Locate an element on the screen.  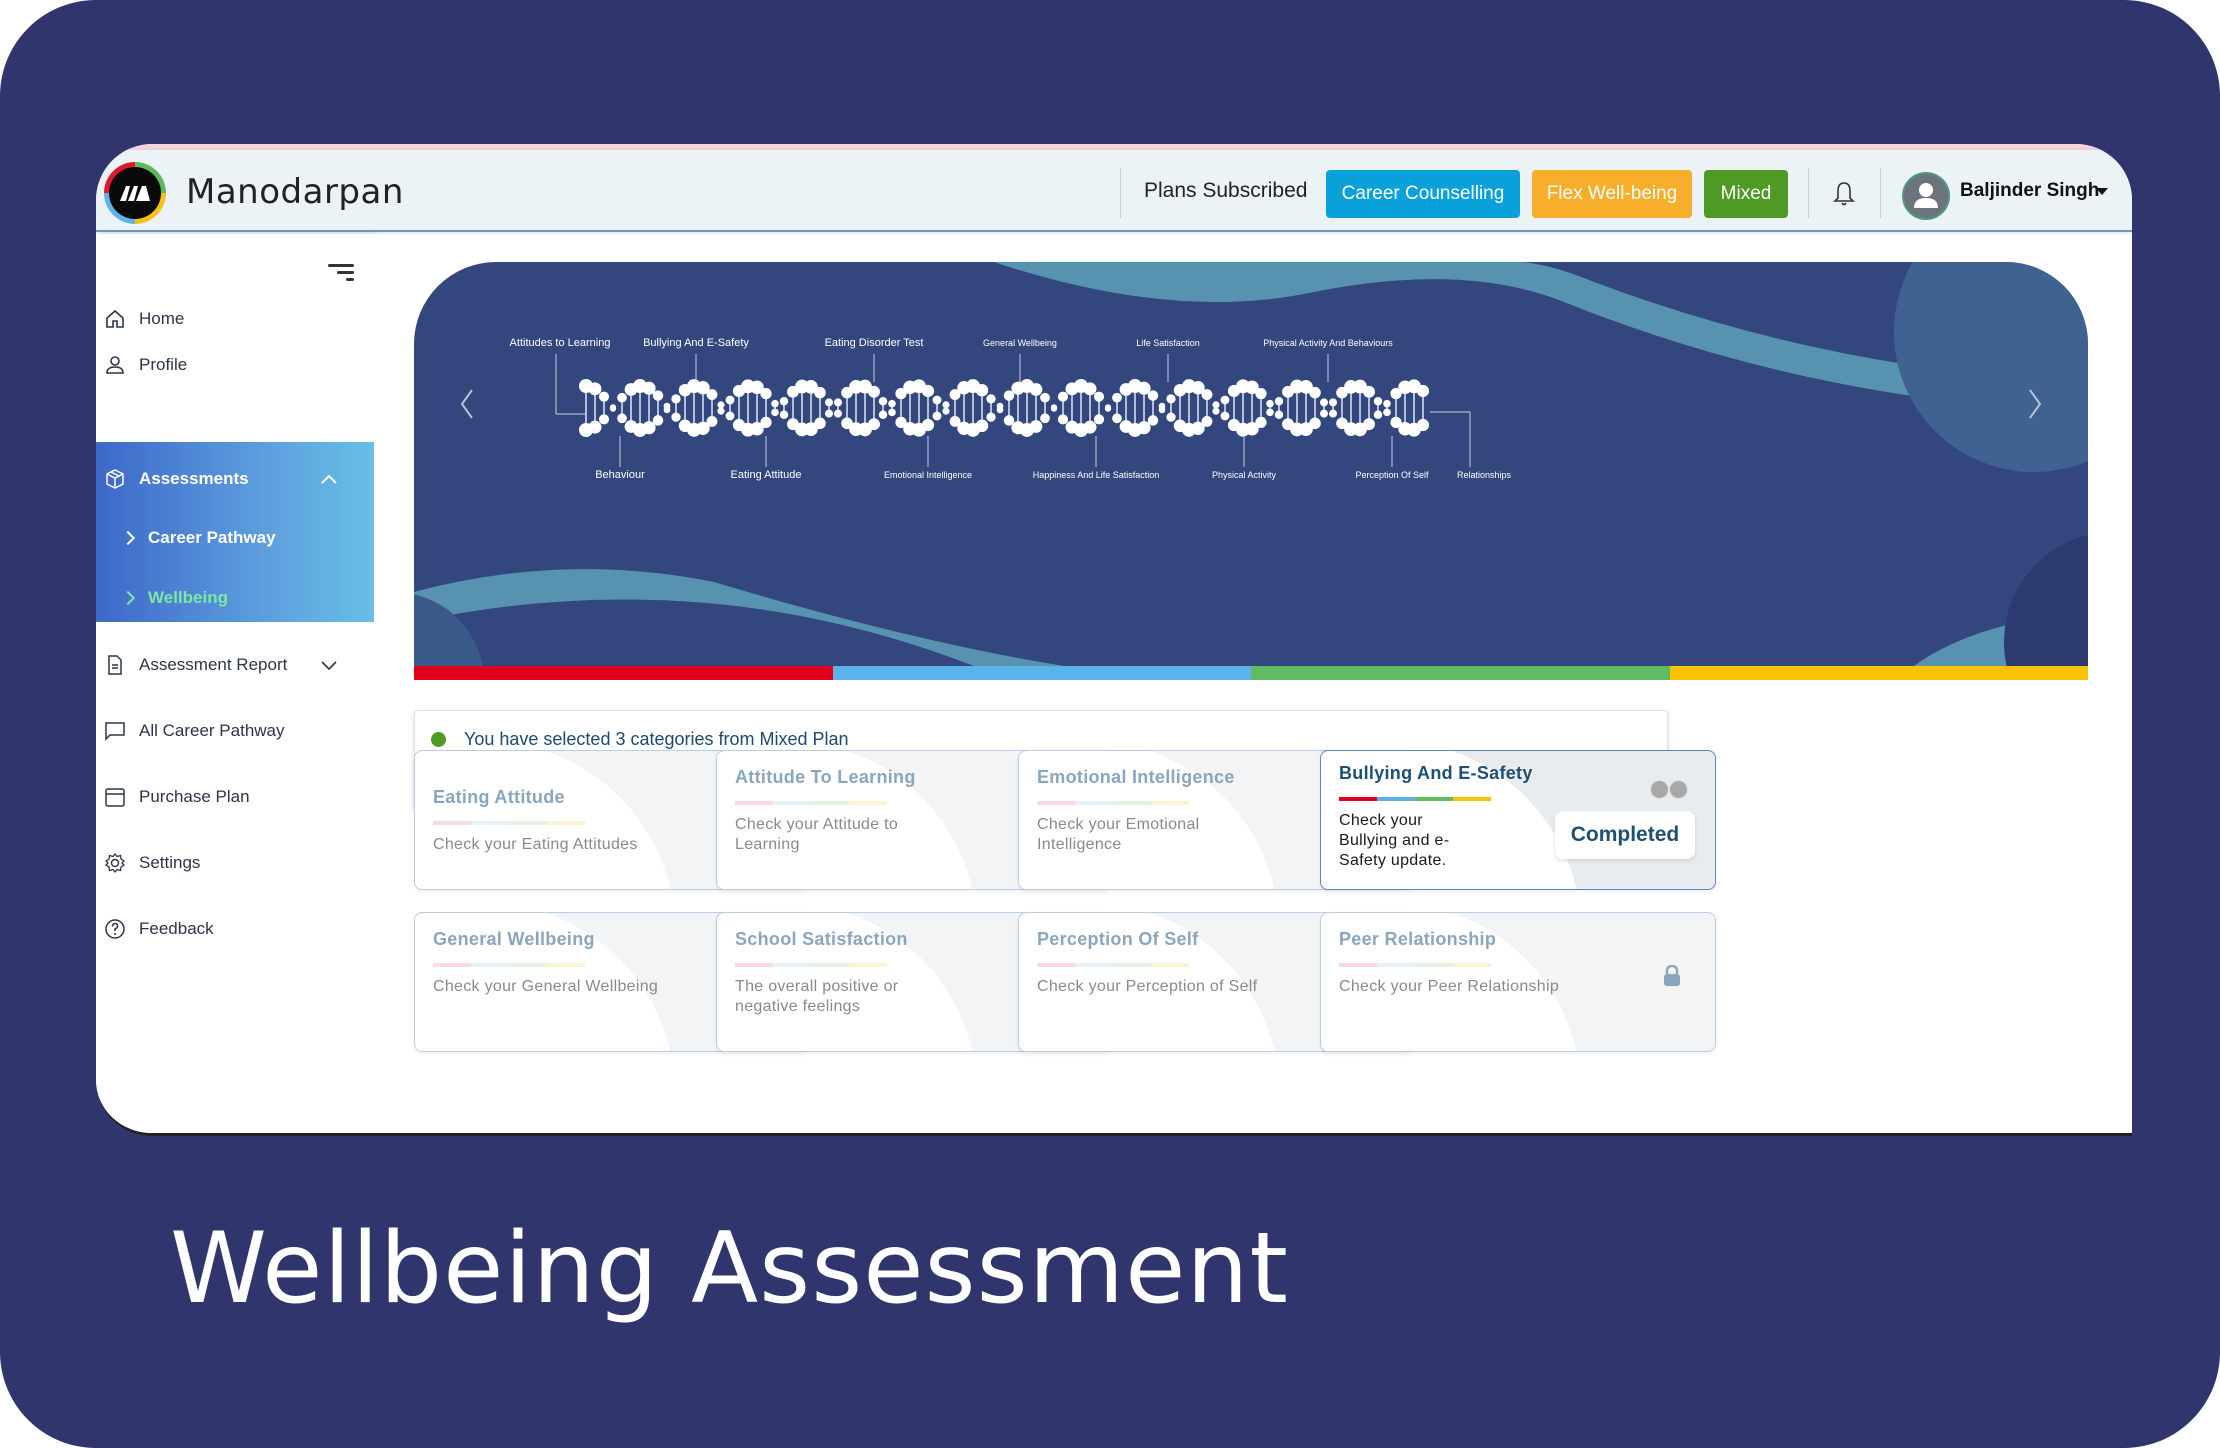
sidebar-item-feedback: Feedback is located at coordinates (235, 929).